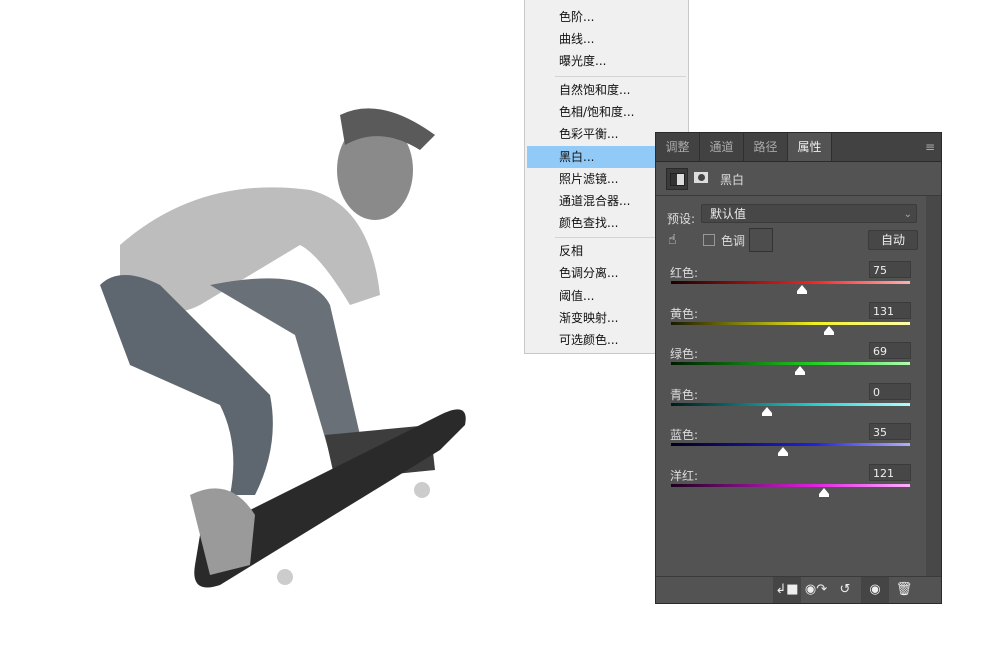  Describe the element at coordinates (798, 179) in the screenshot. I see `properties-header: 黑白` at that location.